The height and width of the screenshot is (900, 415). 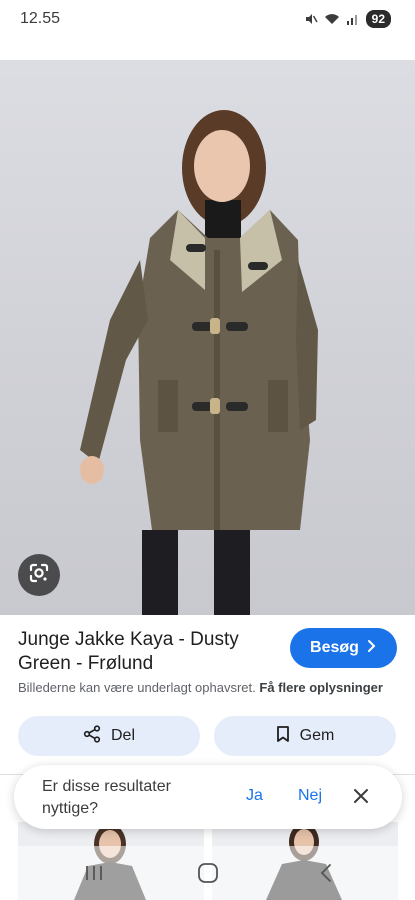 I want to click on close-icon, so click(x=361, y=796).